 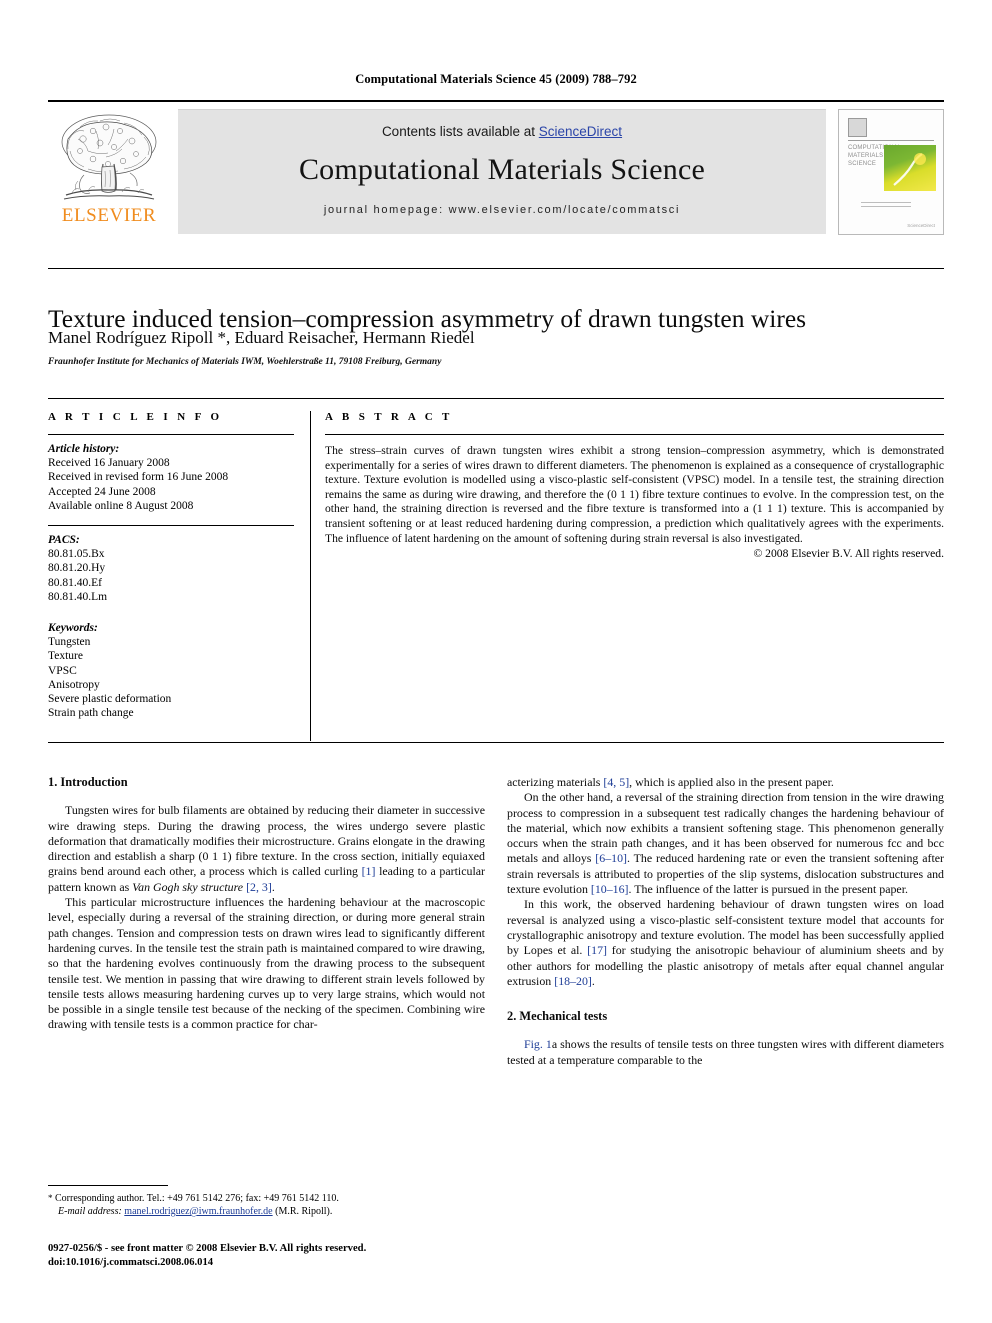 I want to click on email-suffix: (M.R. Ripoll)., so click(x=302, y=1211).